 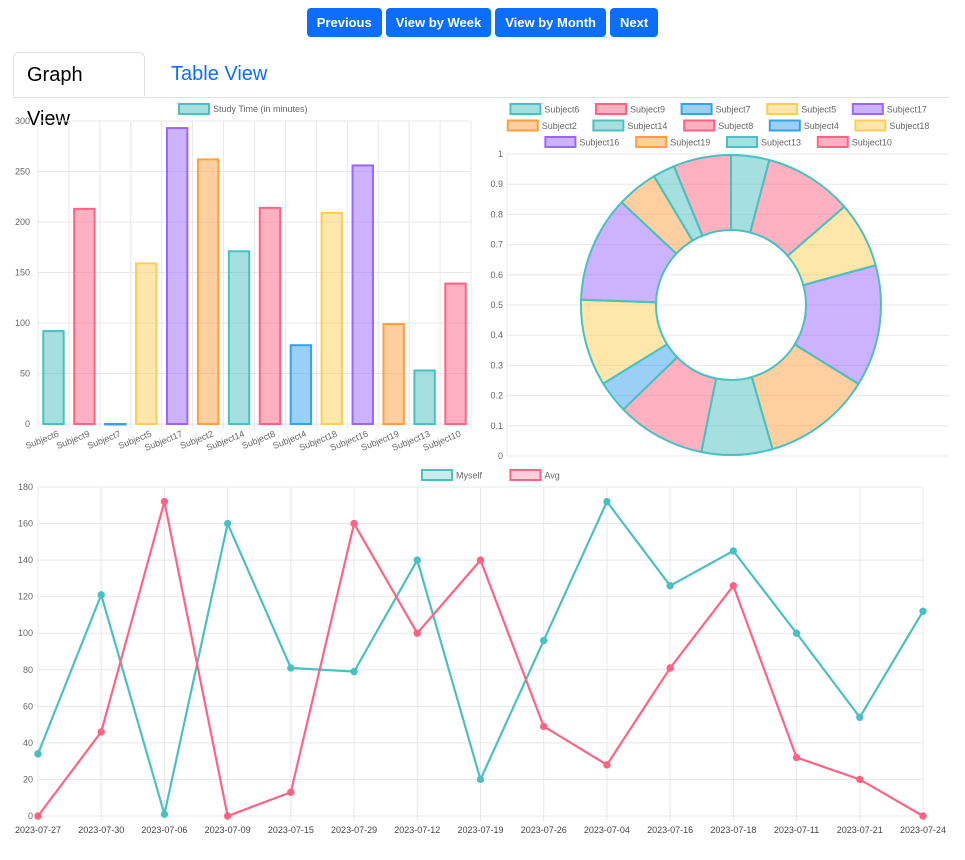 What do you see at coordinates (907, 110) in the screenshot?
I see `legend-label: Subject17` at bounding box center [907, 110].